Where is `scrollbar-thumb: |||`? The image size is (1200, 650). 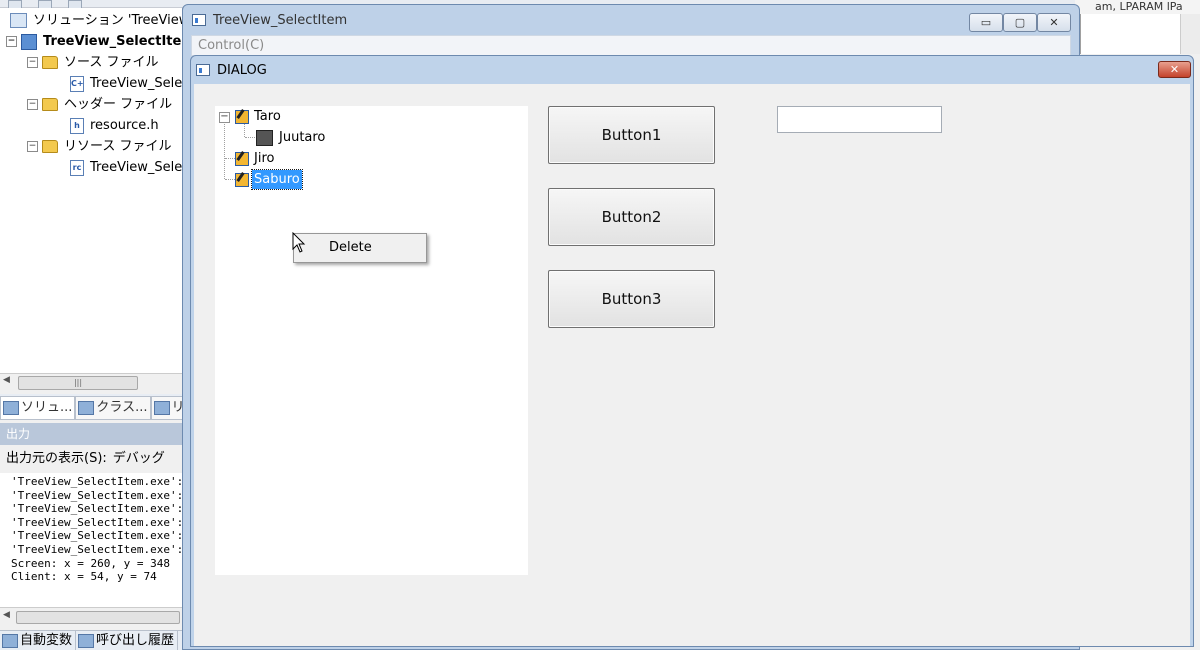 scrollbar-thumb: ||| is located at coordinates (78, 383).